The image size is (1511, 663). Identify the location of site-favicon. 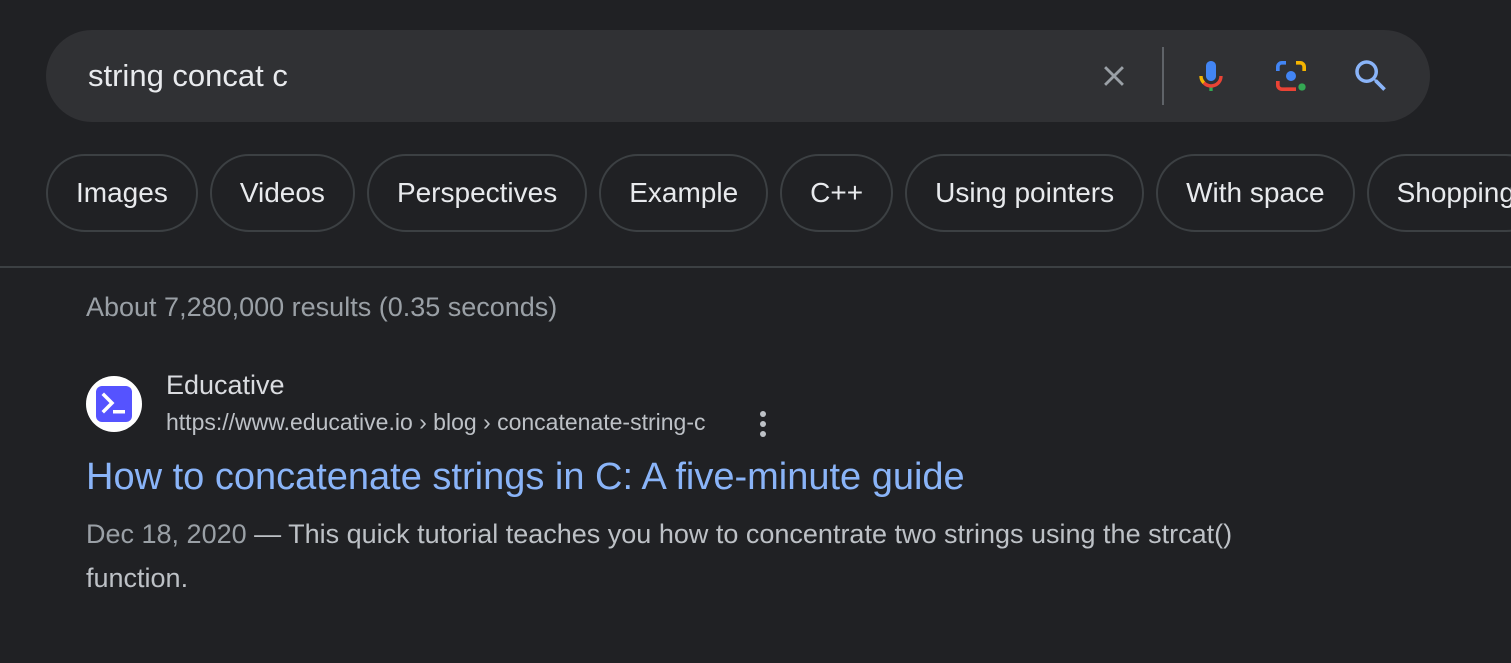
(114, 404).